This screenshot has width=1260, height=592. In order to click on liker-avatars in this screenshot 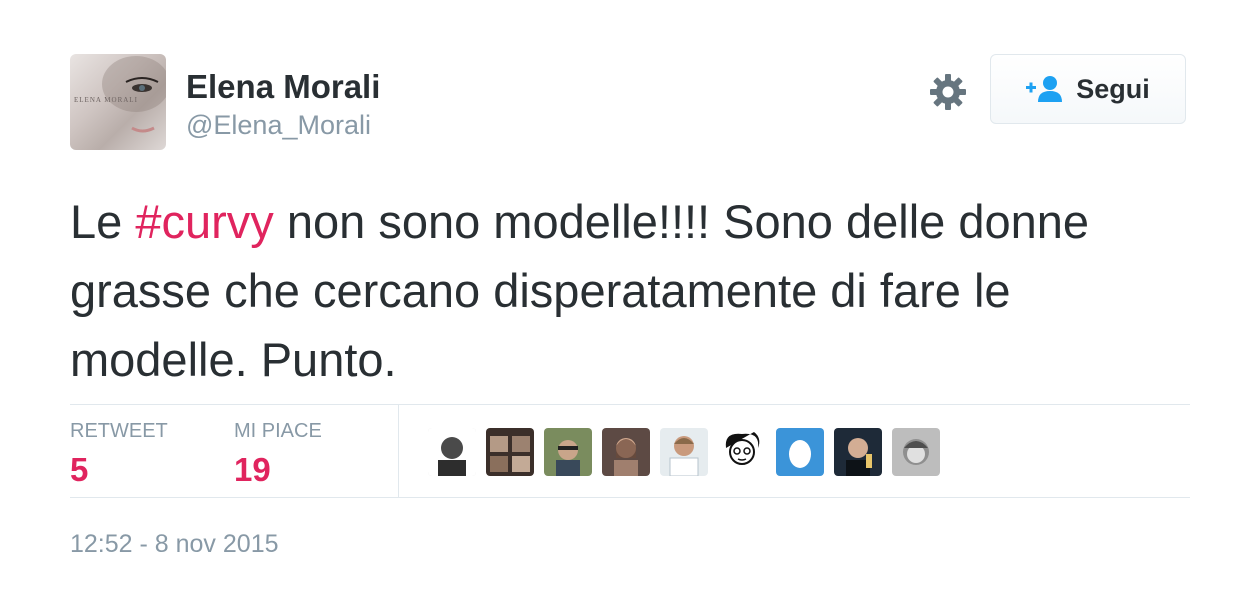, I will do `click(689, 452)`.